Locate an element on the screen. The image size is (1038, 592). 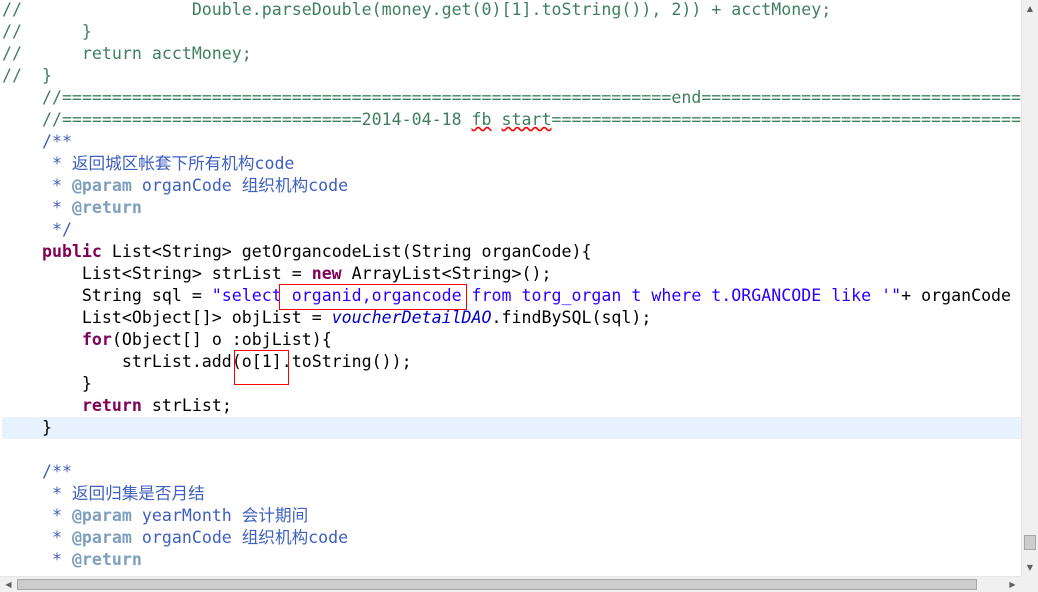
arrow-right-icon: ▶ is located at coordinates (1012, 584).